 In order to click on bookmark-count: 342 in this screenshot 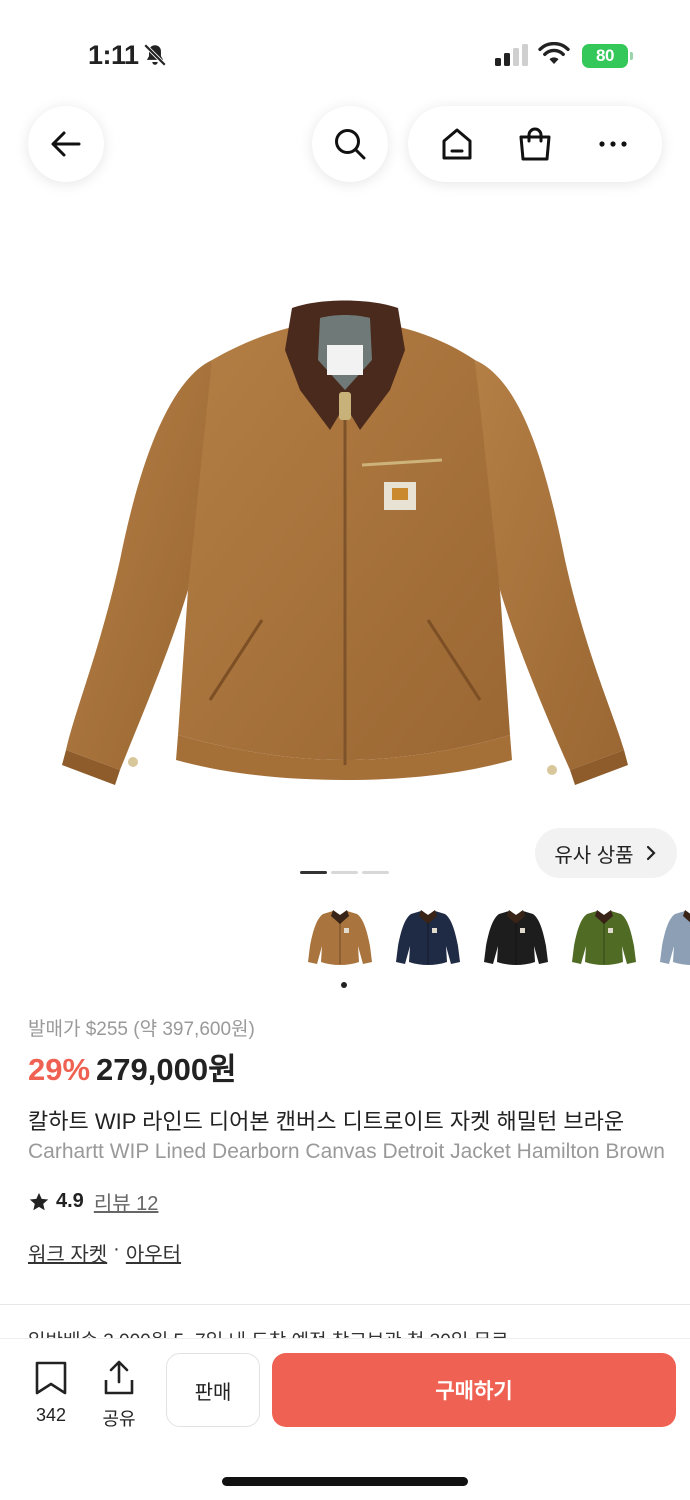, I will do `click(51, 1415)`.